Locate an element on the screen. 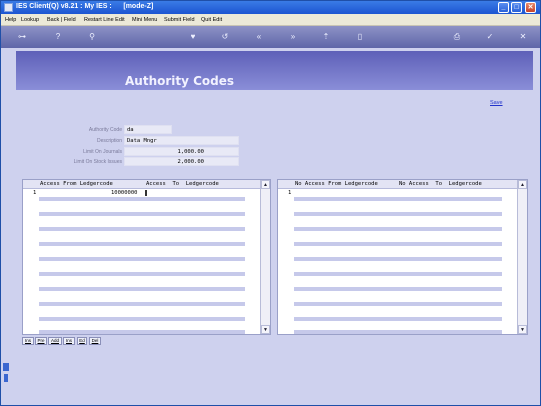 The image size is (541, 406). forward-icon: » is located at coordinates (293, 37).